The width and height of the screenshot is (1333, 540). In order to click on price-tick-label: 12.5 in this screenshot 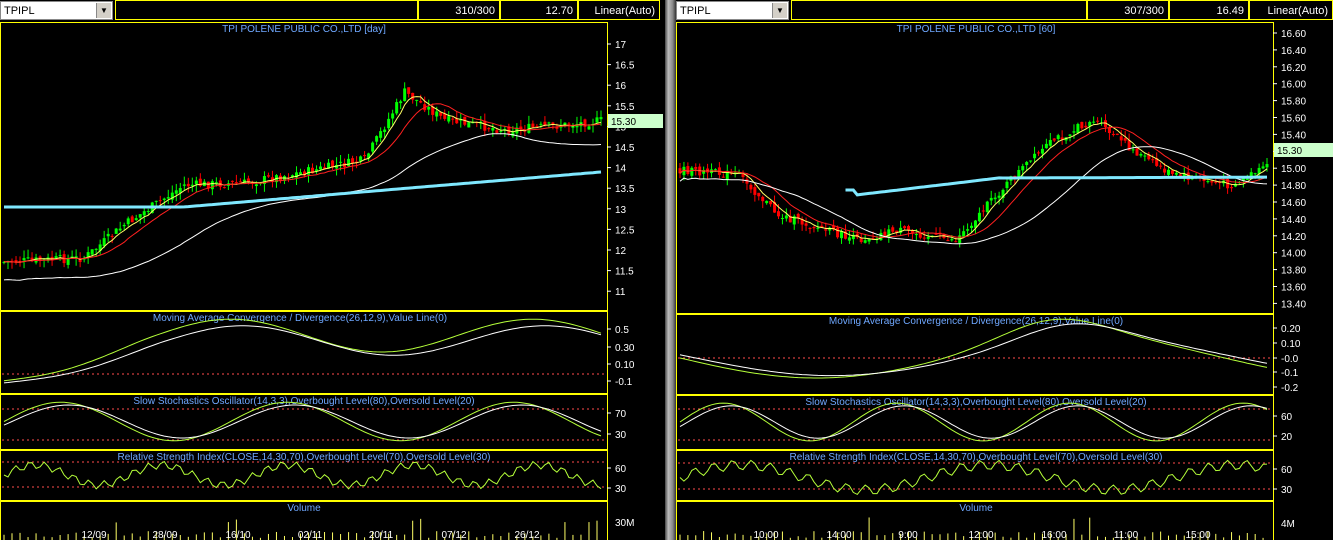, I will do `click(625, 230)`.